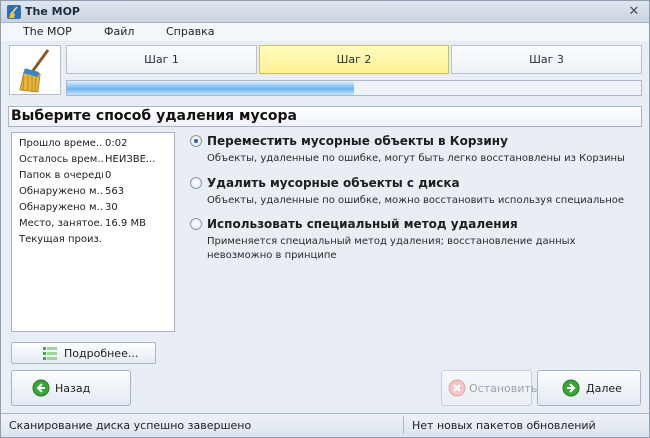  I want to click on info-label: Папок в очереди, so click(61, 175).